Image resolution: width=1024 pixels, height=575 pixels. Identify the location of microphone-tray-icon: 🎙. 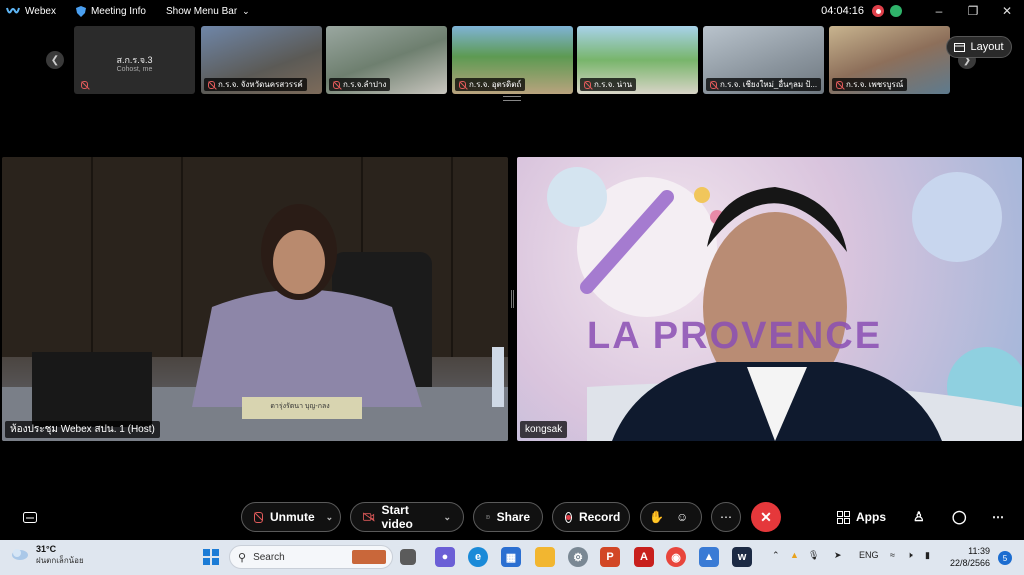
(813, 555).